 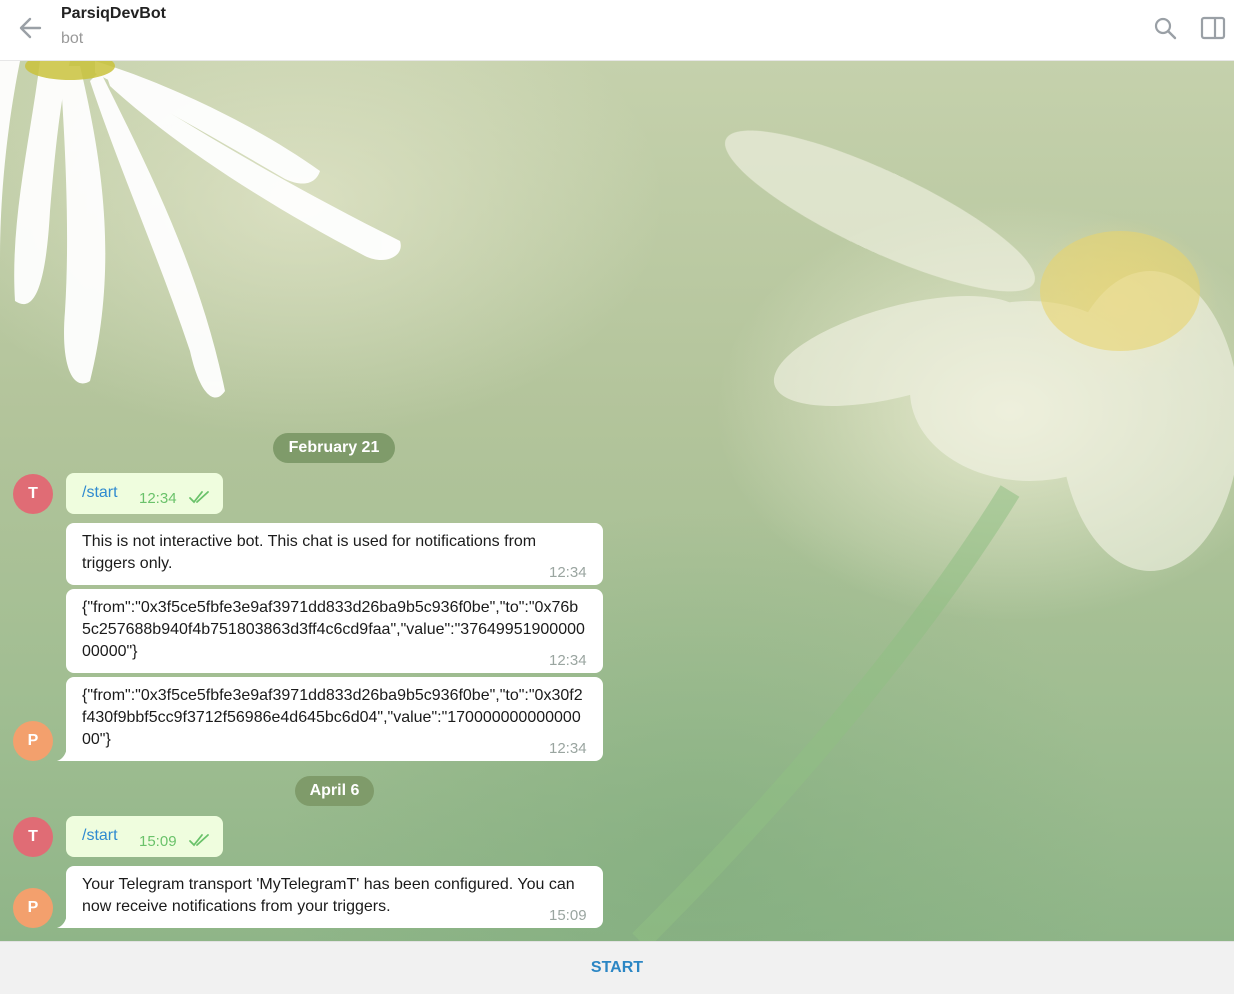 What do you see at coordinates (30, 28) in the screenshot?
I see `back-arrow-icon` at bounding box center [30, 28].